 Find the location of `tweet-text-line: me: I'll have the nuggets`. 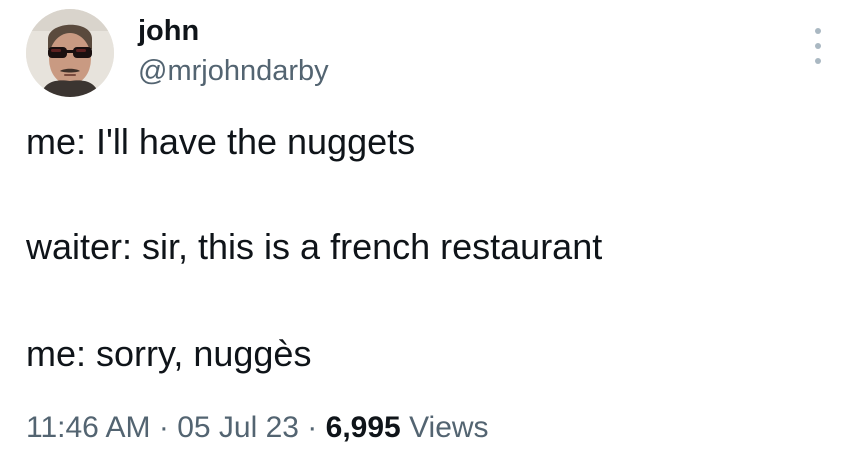

tweet-text-line: me: I'll have the nuggets is located at coordinates (221, 141).